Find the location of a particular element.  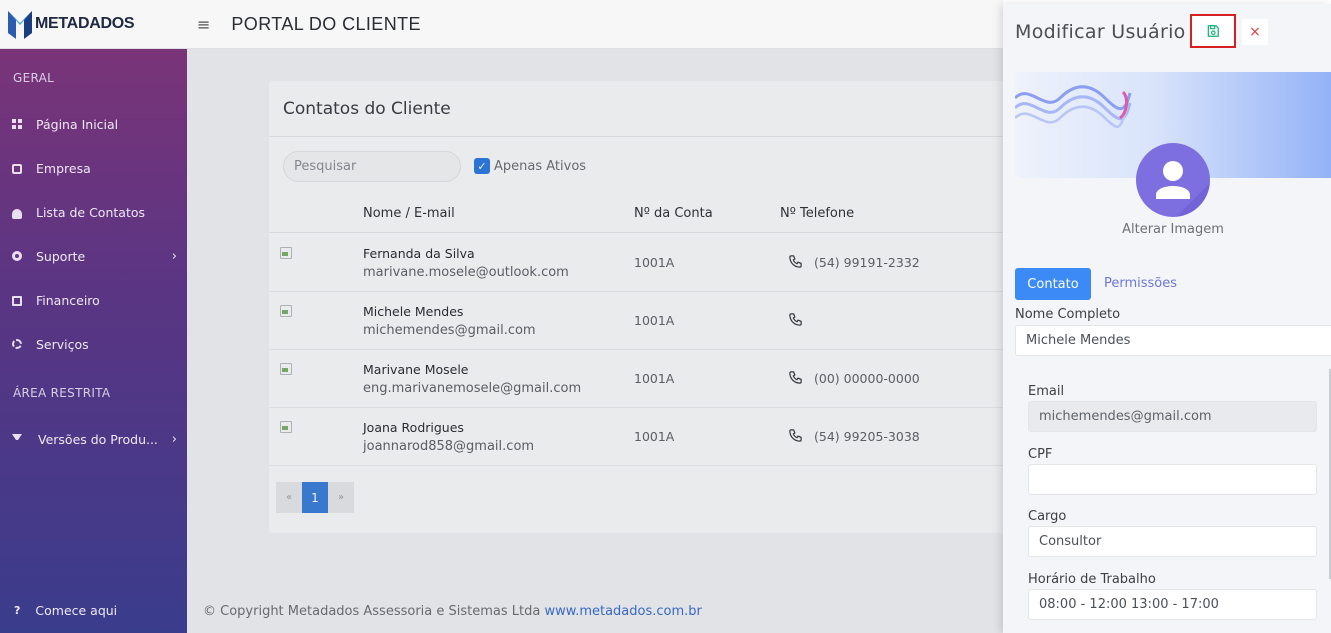

close-button: × is located at coordinates (1255, 32).